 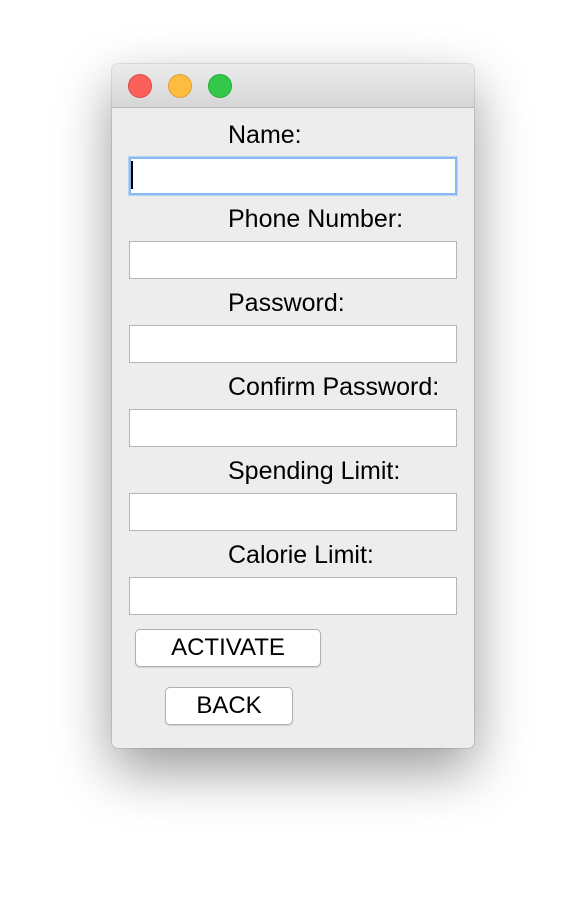 What do you see at coordinates (293, 512) in the screenshot?
I see `spending-limit-field` at bounding box center [293, 512].